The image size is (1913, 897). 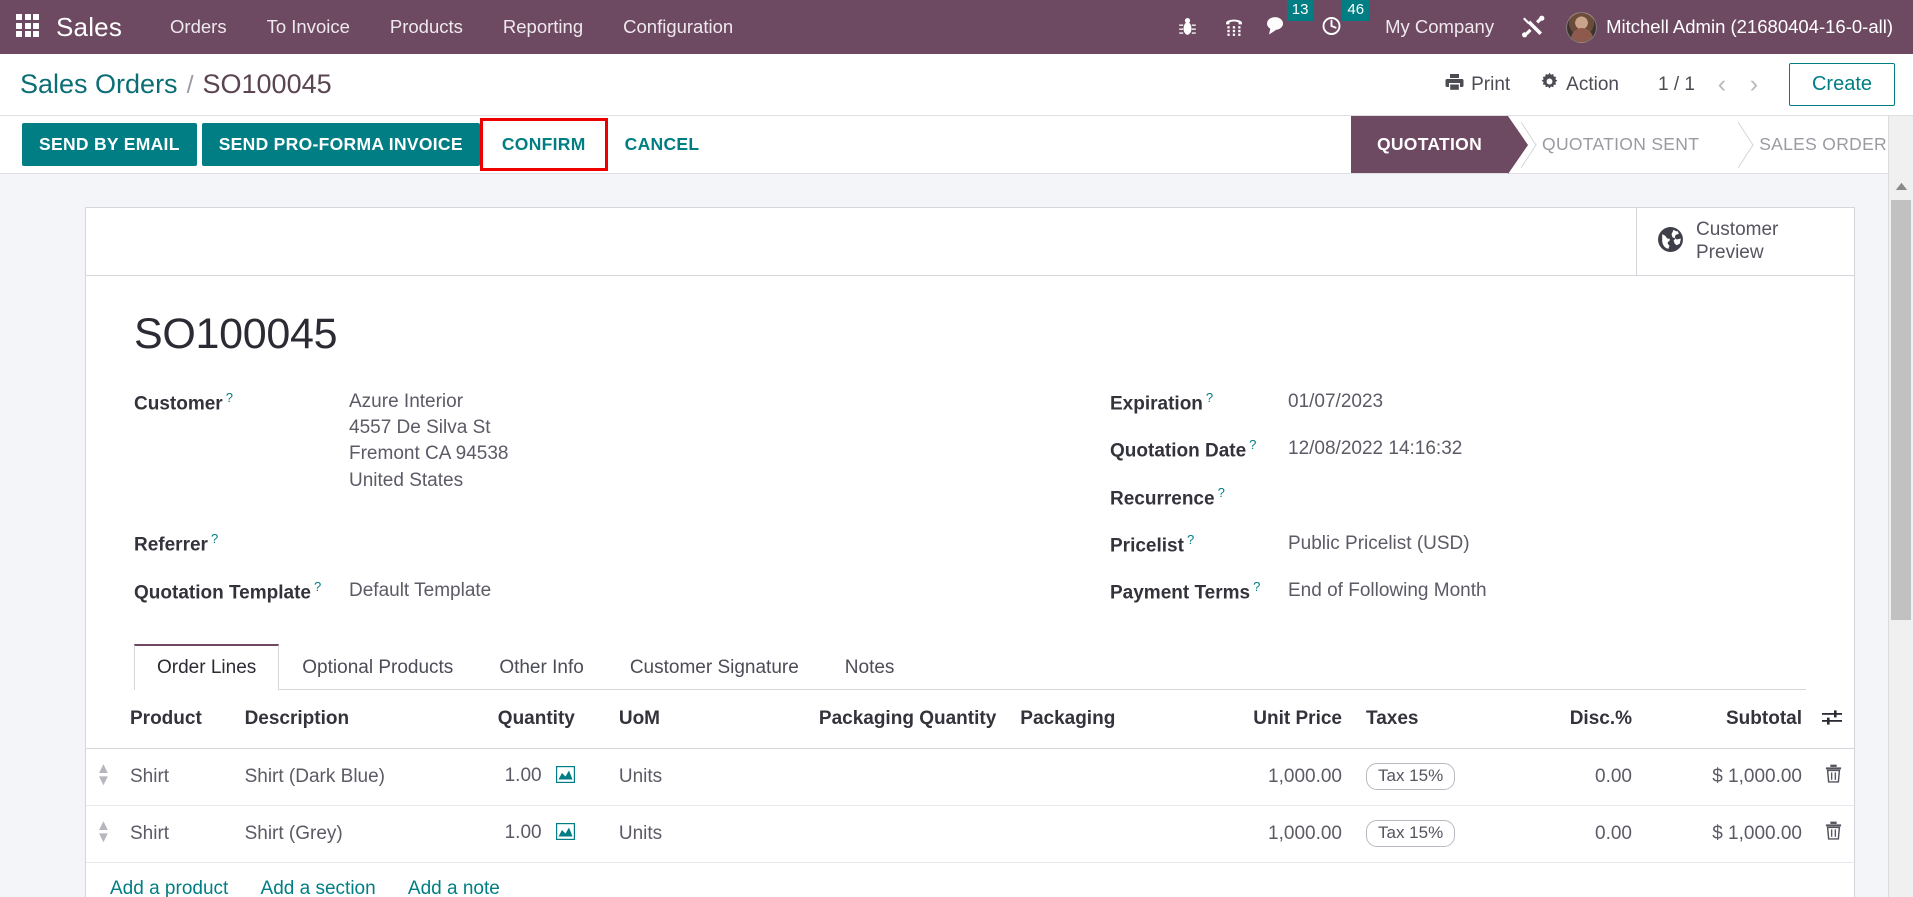 I want to click on th-description: Description, so click(x=334, y=719).